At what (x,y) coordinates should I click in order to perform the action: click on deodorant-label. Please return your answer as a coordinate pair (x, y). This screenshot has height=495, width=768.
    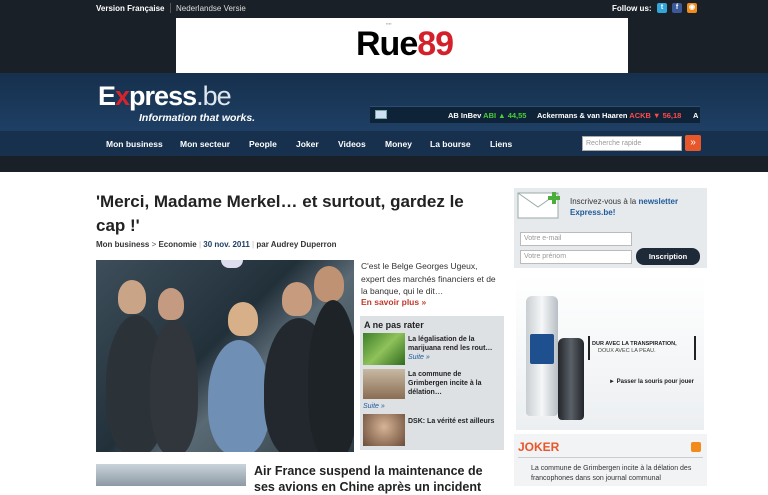
    Looking at the image, I should click on (542, 349).